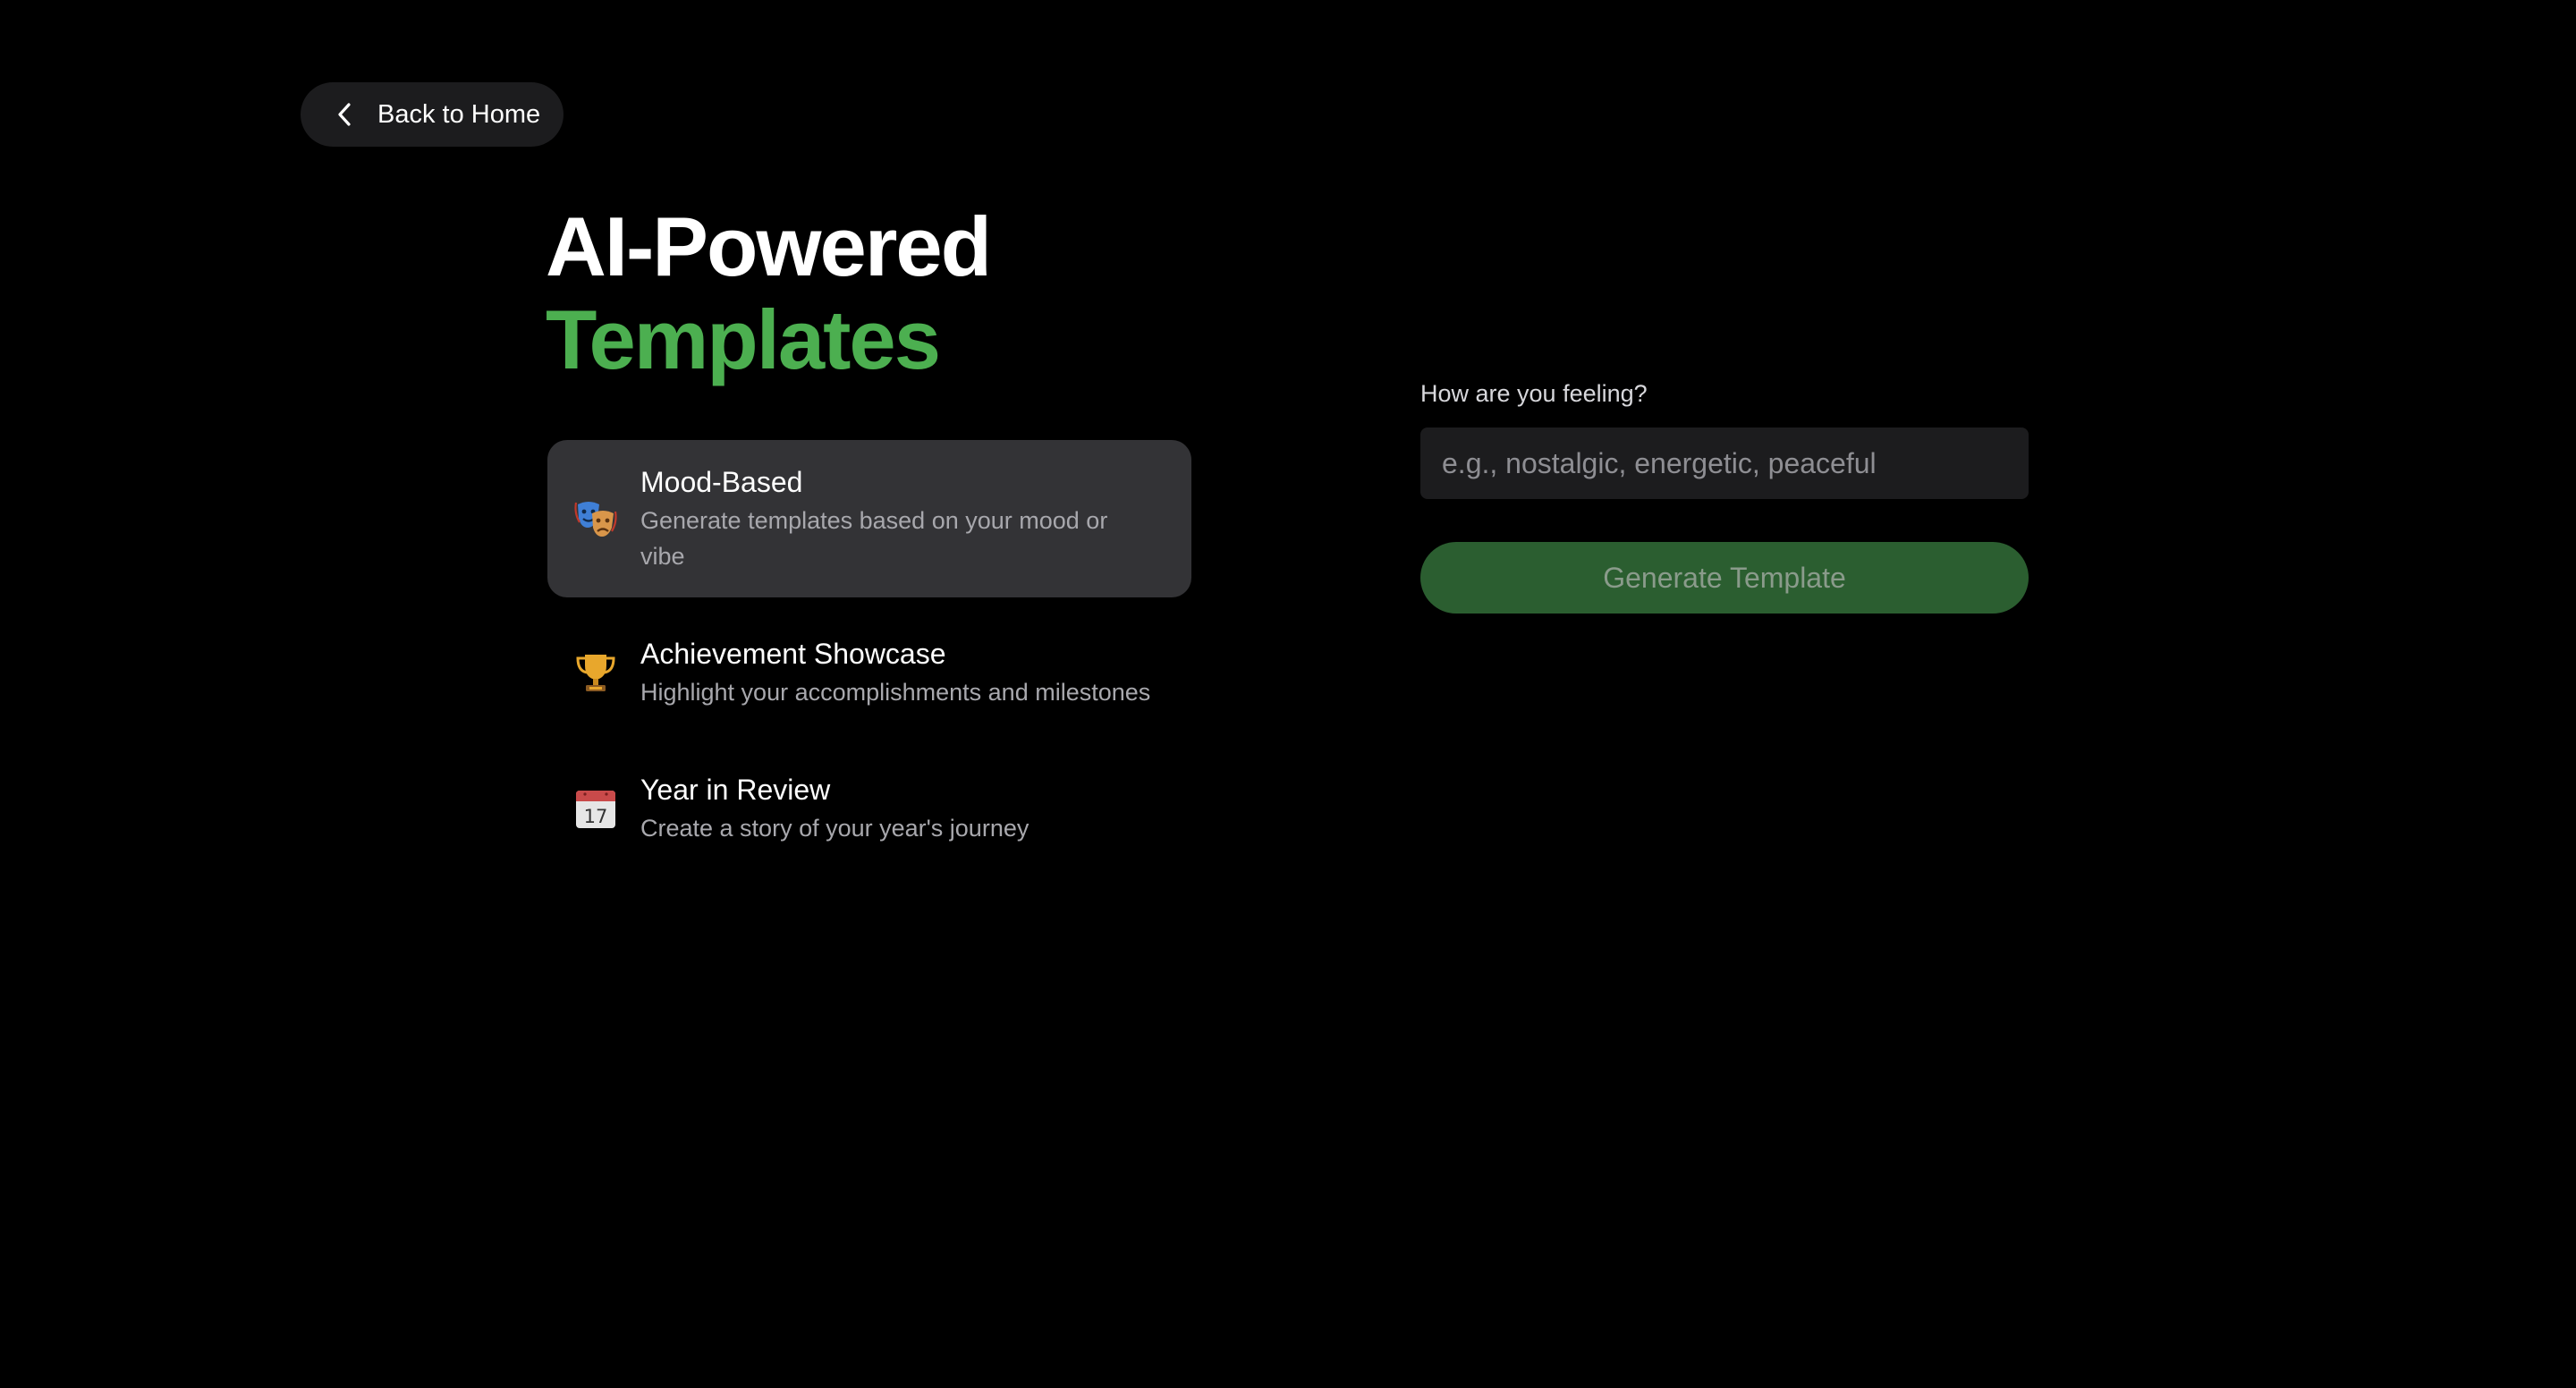 The image size is (2576, 1388). I want to click on template-option-title: Mood-Based, so click(721, 482).